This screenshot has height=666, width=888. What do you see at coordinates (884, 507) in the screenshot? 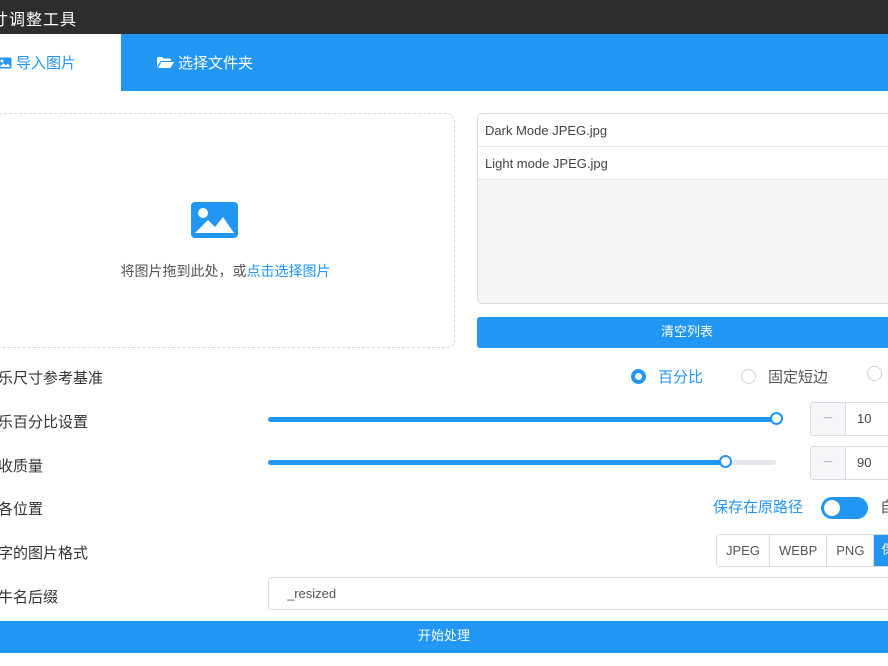
I see `custom-path-label: 自` at bounding box center [884, 507].